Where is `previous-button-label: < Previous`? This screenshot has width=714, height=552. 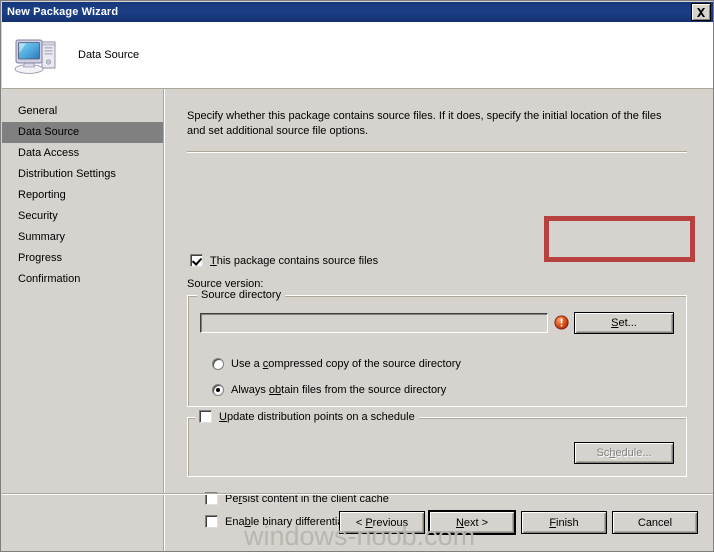 previous-button-label: < Previous is located at coordinates (382, 522).